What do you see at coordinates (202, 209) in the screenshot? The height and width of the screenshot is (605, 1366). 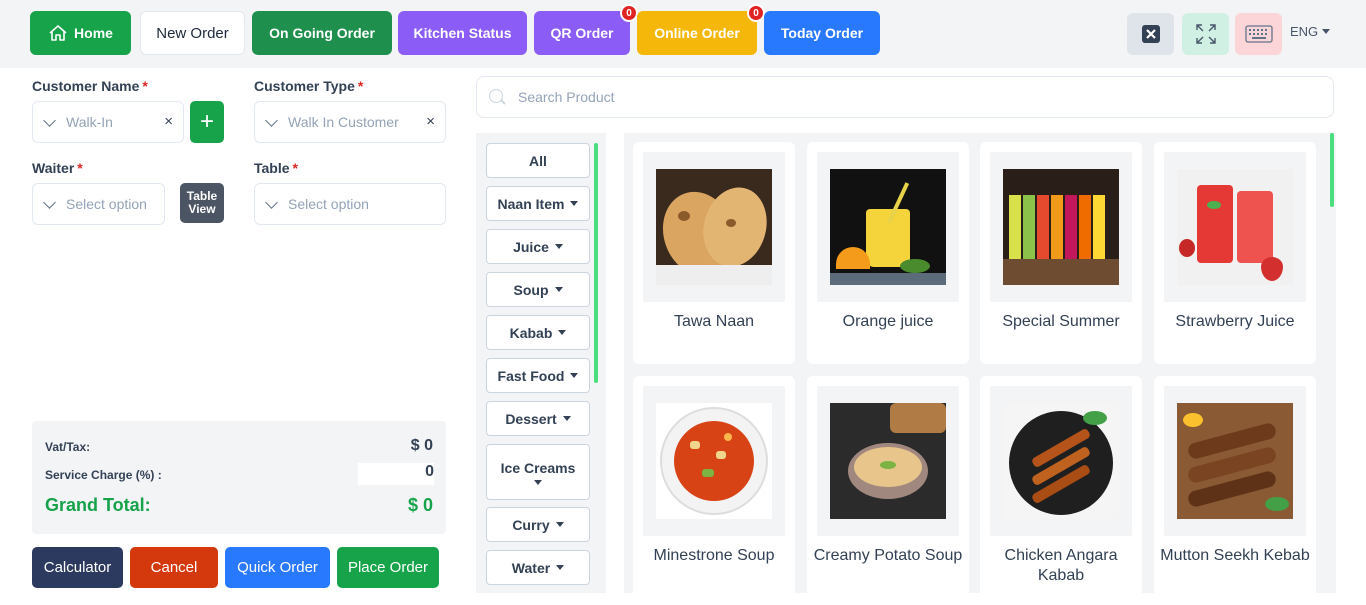 I see `table-view-line2: View` at bounding box center [202, 209].